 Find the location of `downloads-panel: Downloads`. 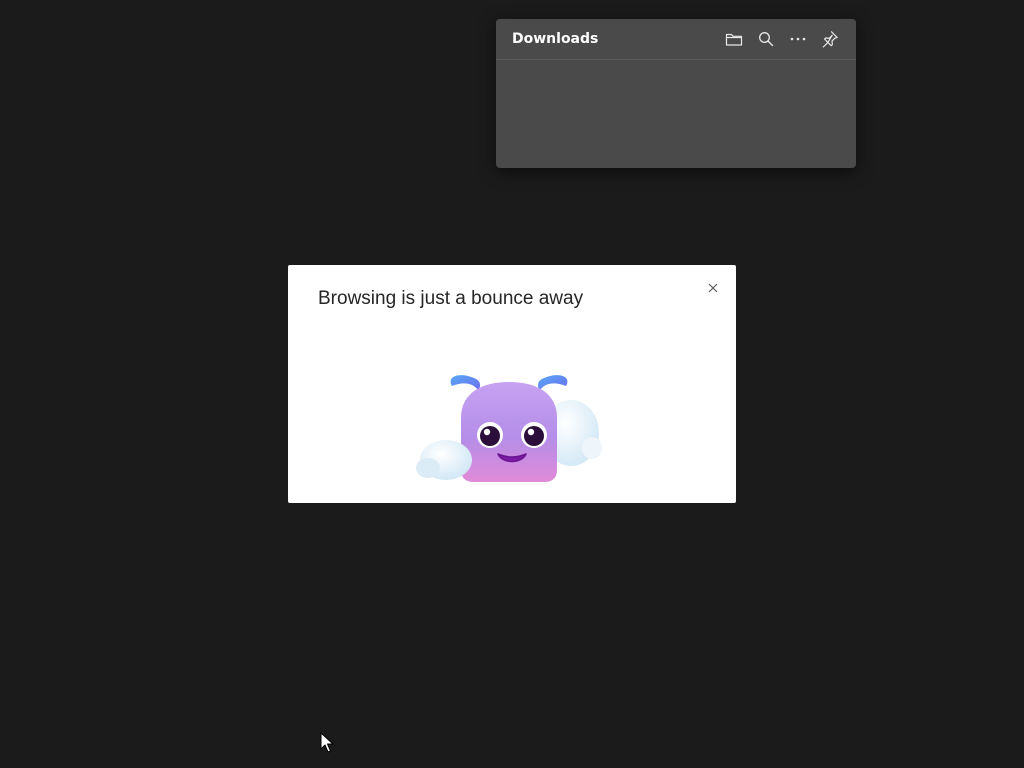

downloads-panel: Downloads is located at coordinates (676, 93).